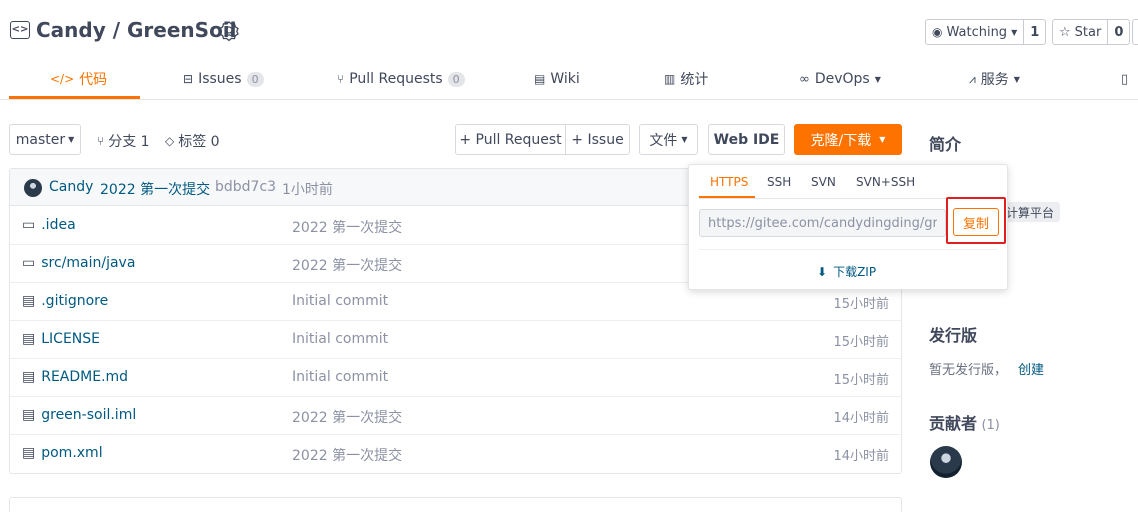 The image size is (1138, 512). I want to click on file-icon: ▤, so click(29, 377).